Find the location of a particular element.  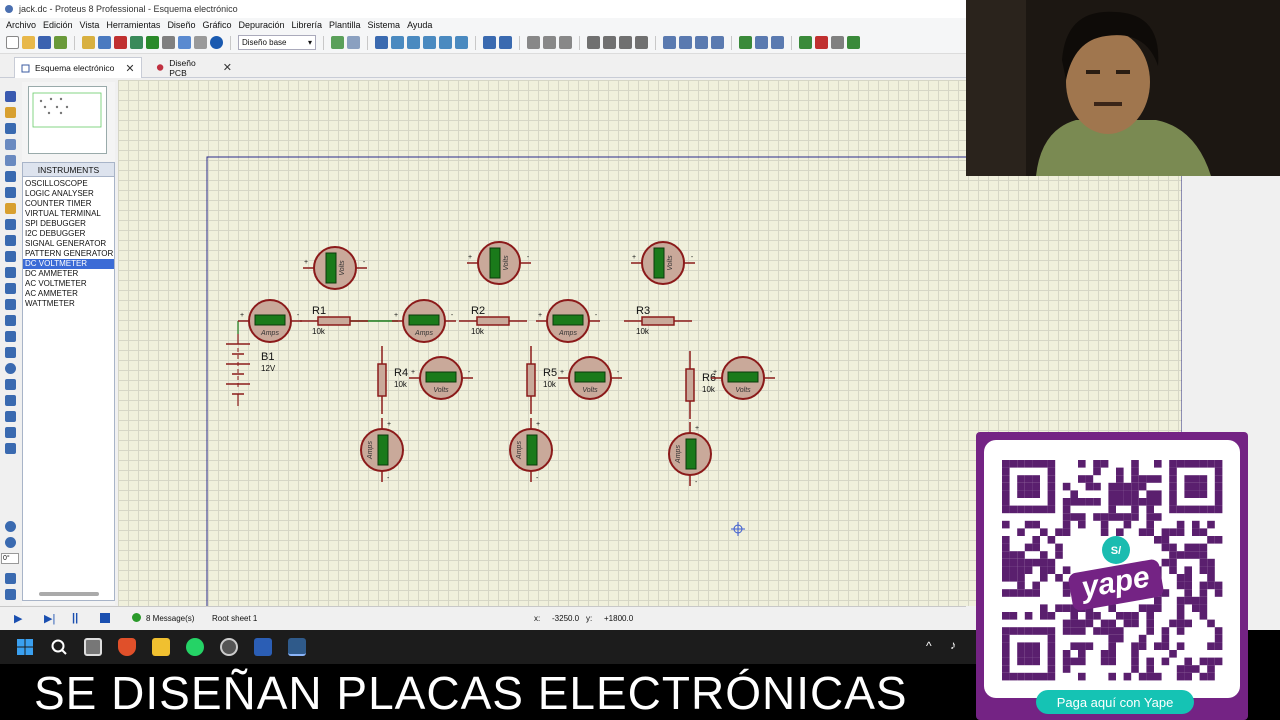

menu-ayuda: Ayuda is located at coordinates (421, 25).